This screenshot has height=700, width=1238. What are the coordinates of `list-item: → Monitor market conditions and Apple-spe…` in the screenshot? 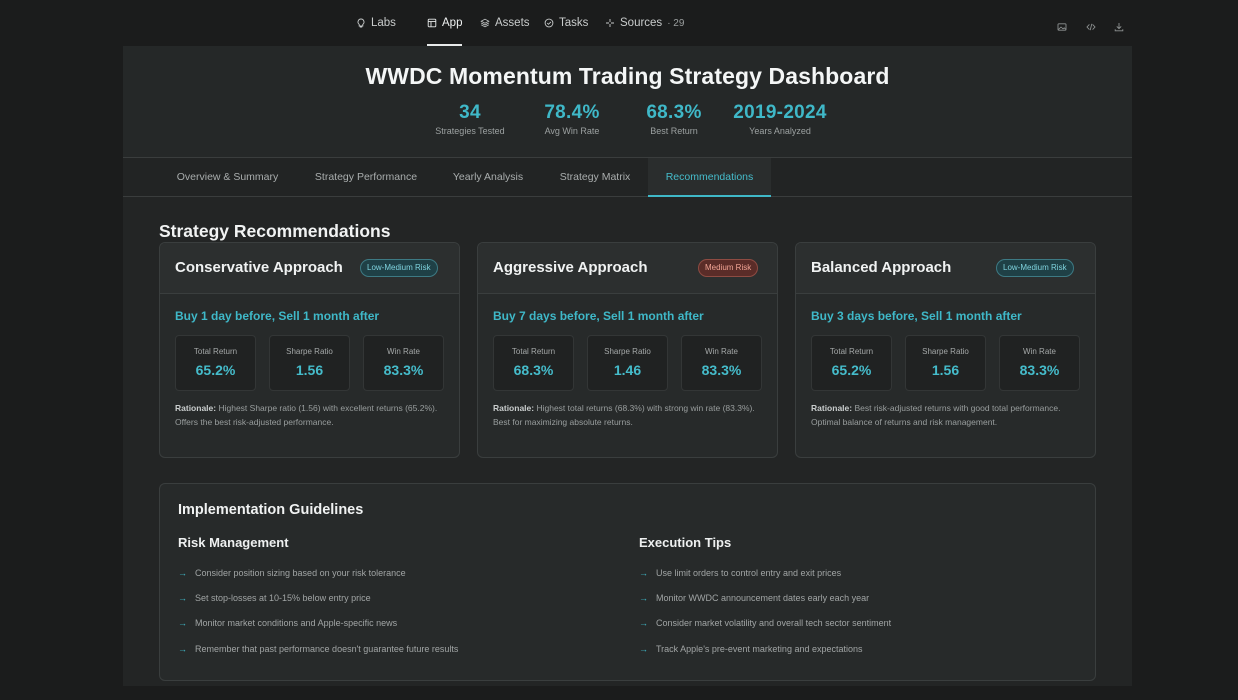 It's located at (288, 623).